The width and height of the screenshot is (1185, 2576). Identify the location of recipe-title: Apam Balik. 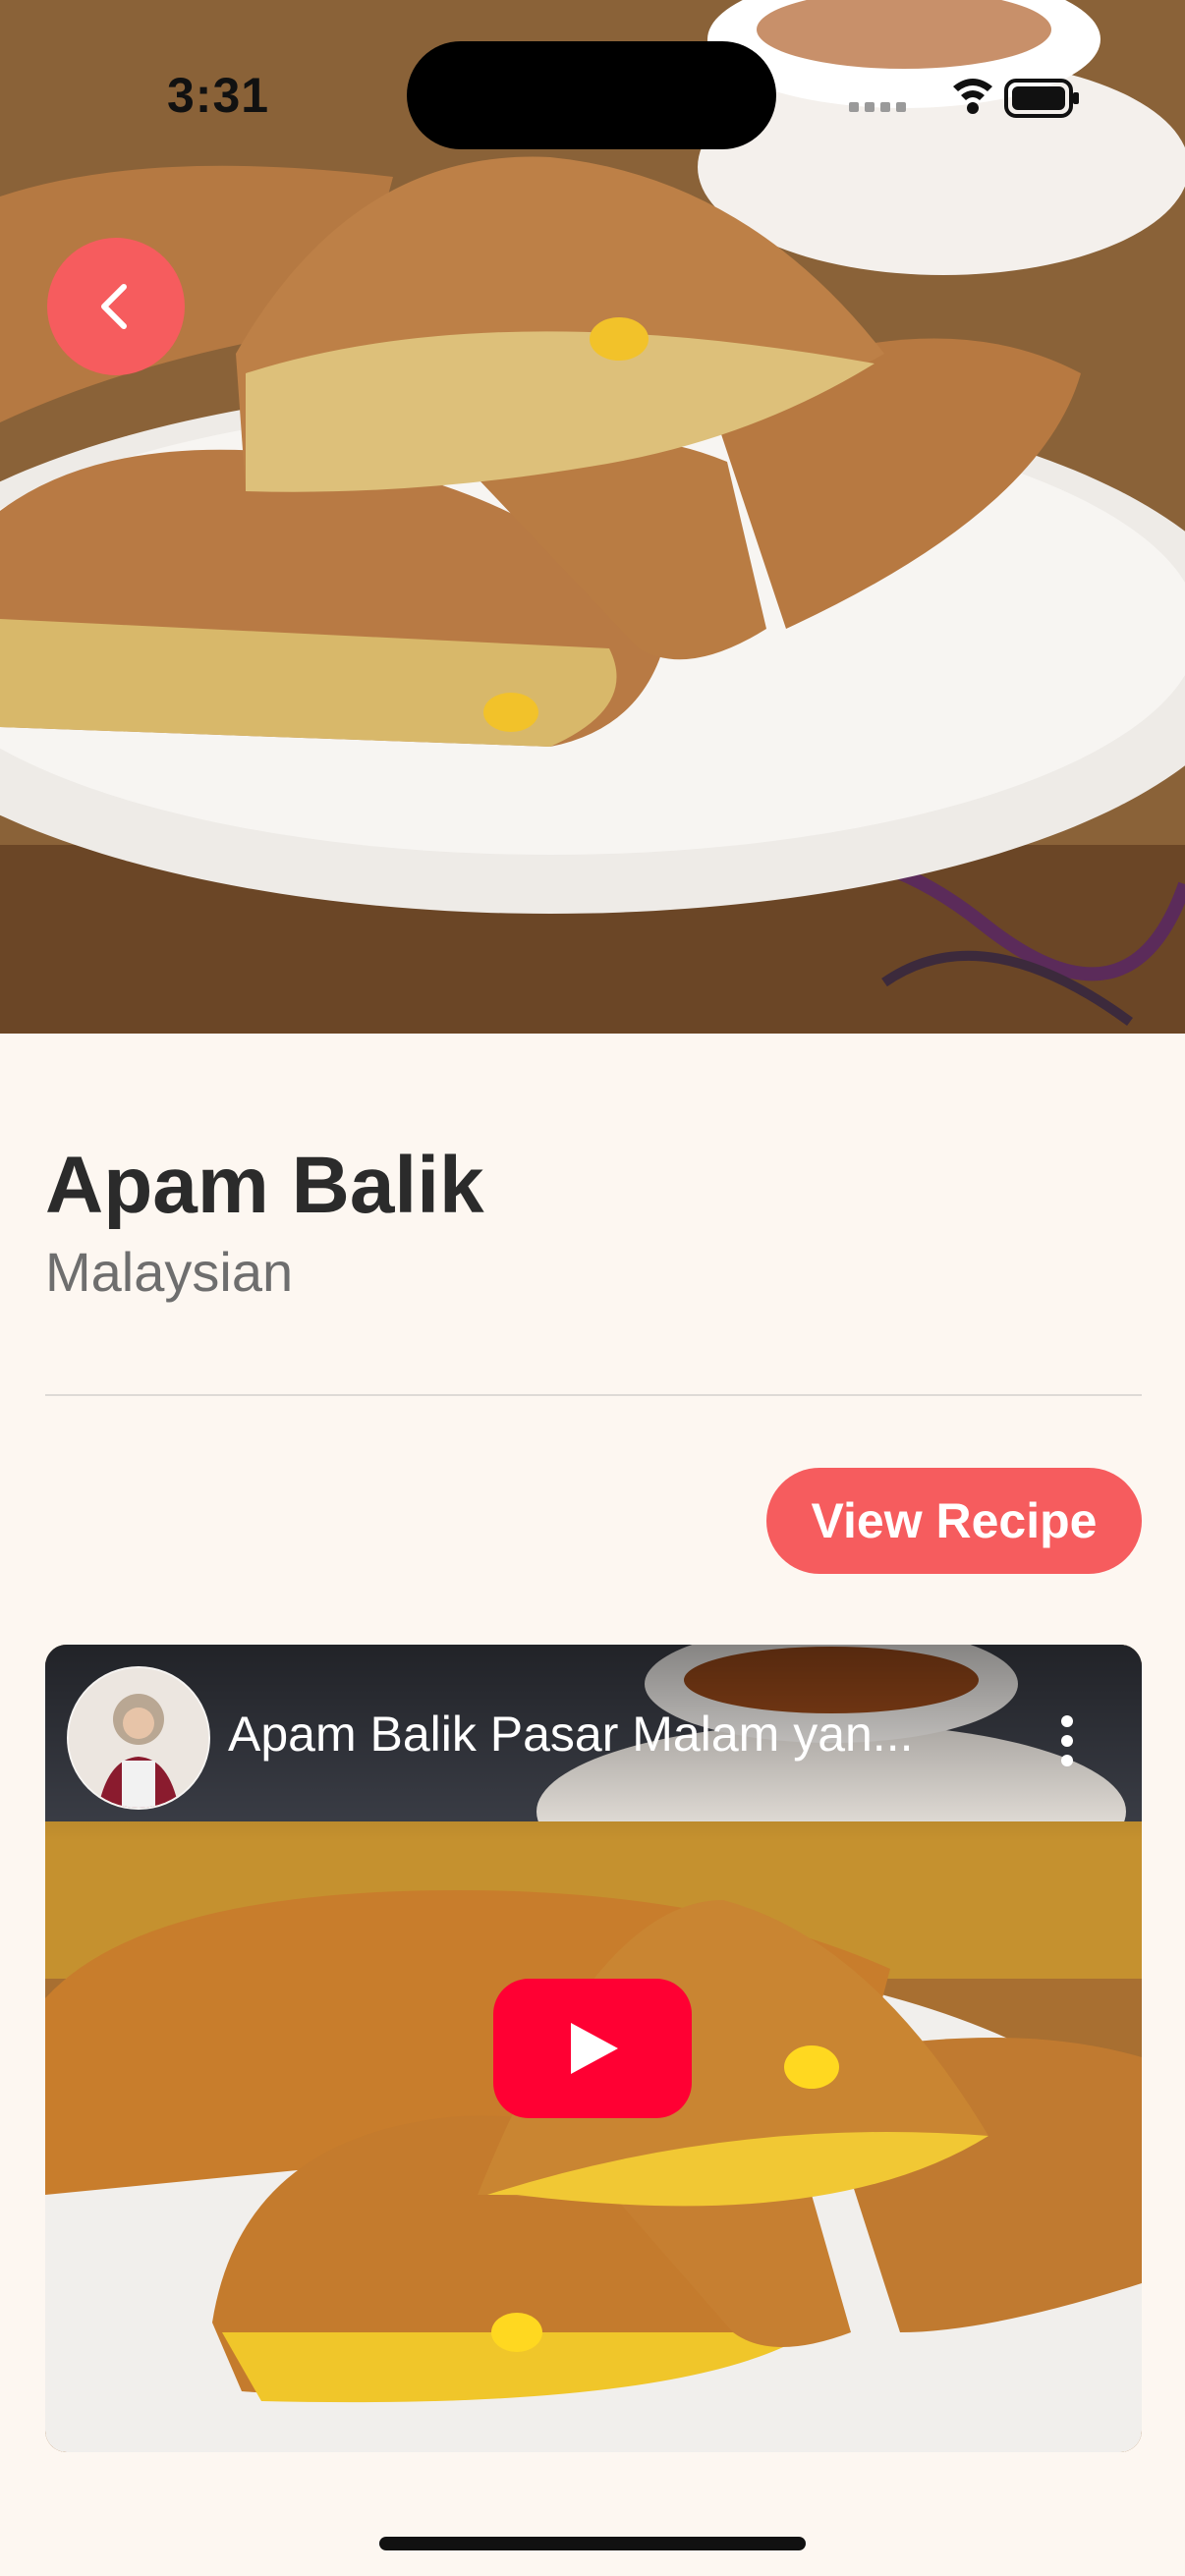
(264, 1185).